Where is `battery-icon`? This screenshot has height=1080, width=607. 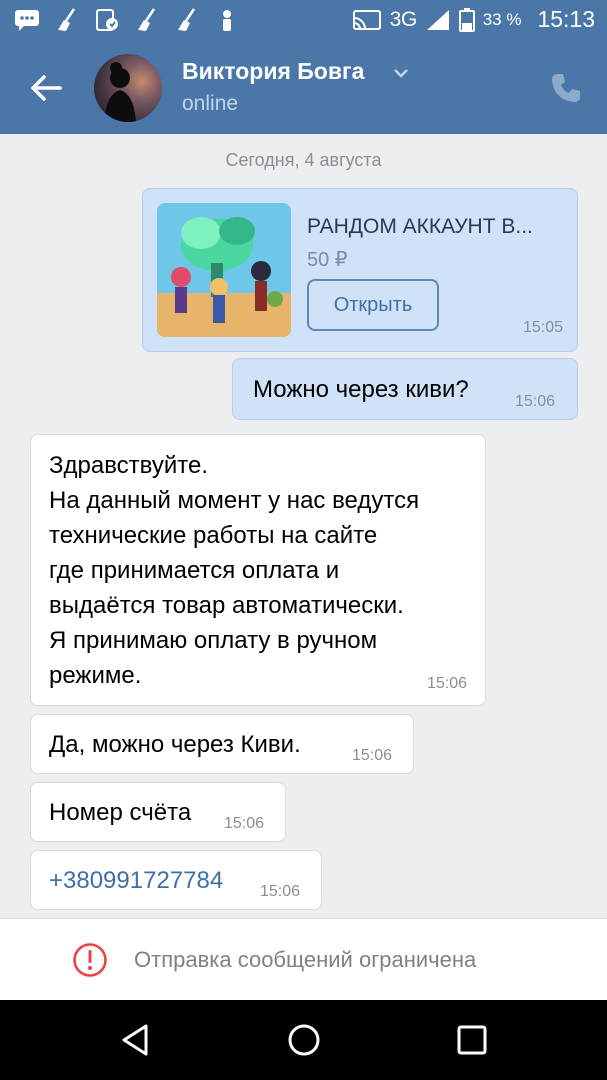 battery-icon is located at coordinates (466, 19).